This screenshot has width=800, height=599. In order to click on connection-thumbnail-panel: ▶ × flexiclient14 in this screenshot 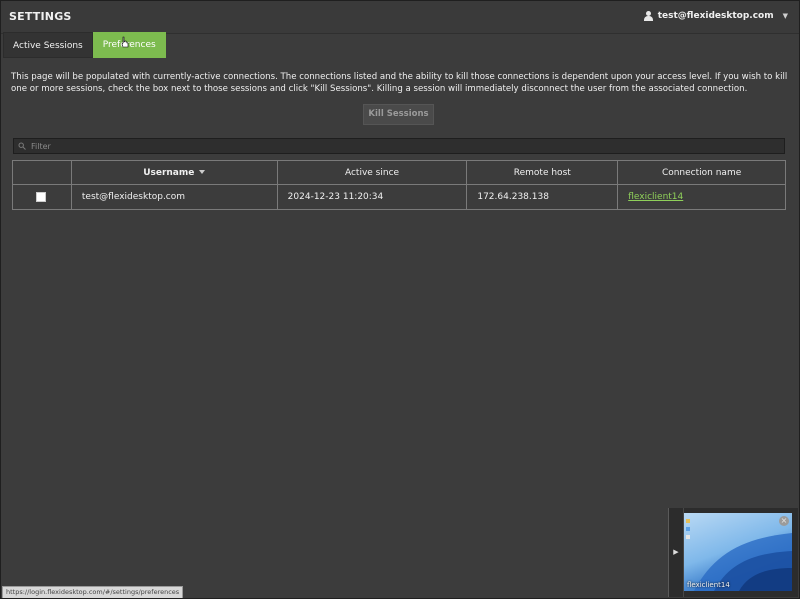, I will do `click(733, 552)`.